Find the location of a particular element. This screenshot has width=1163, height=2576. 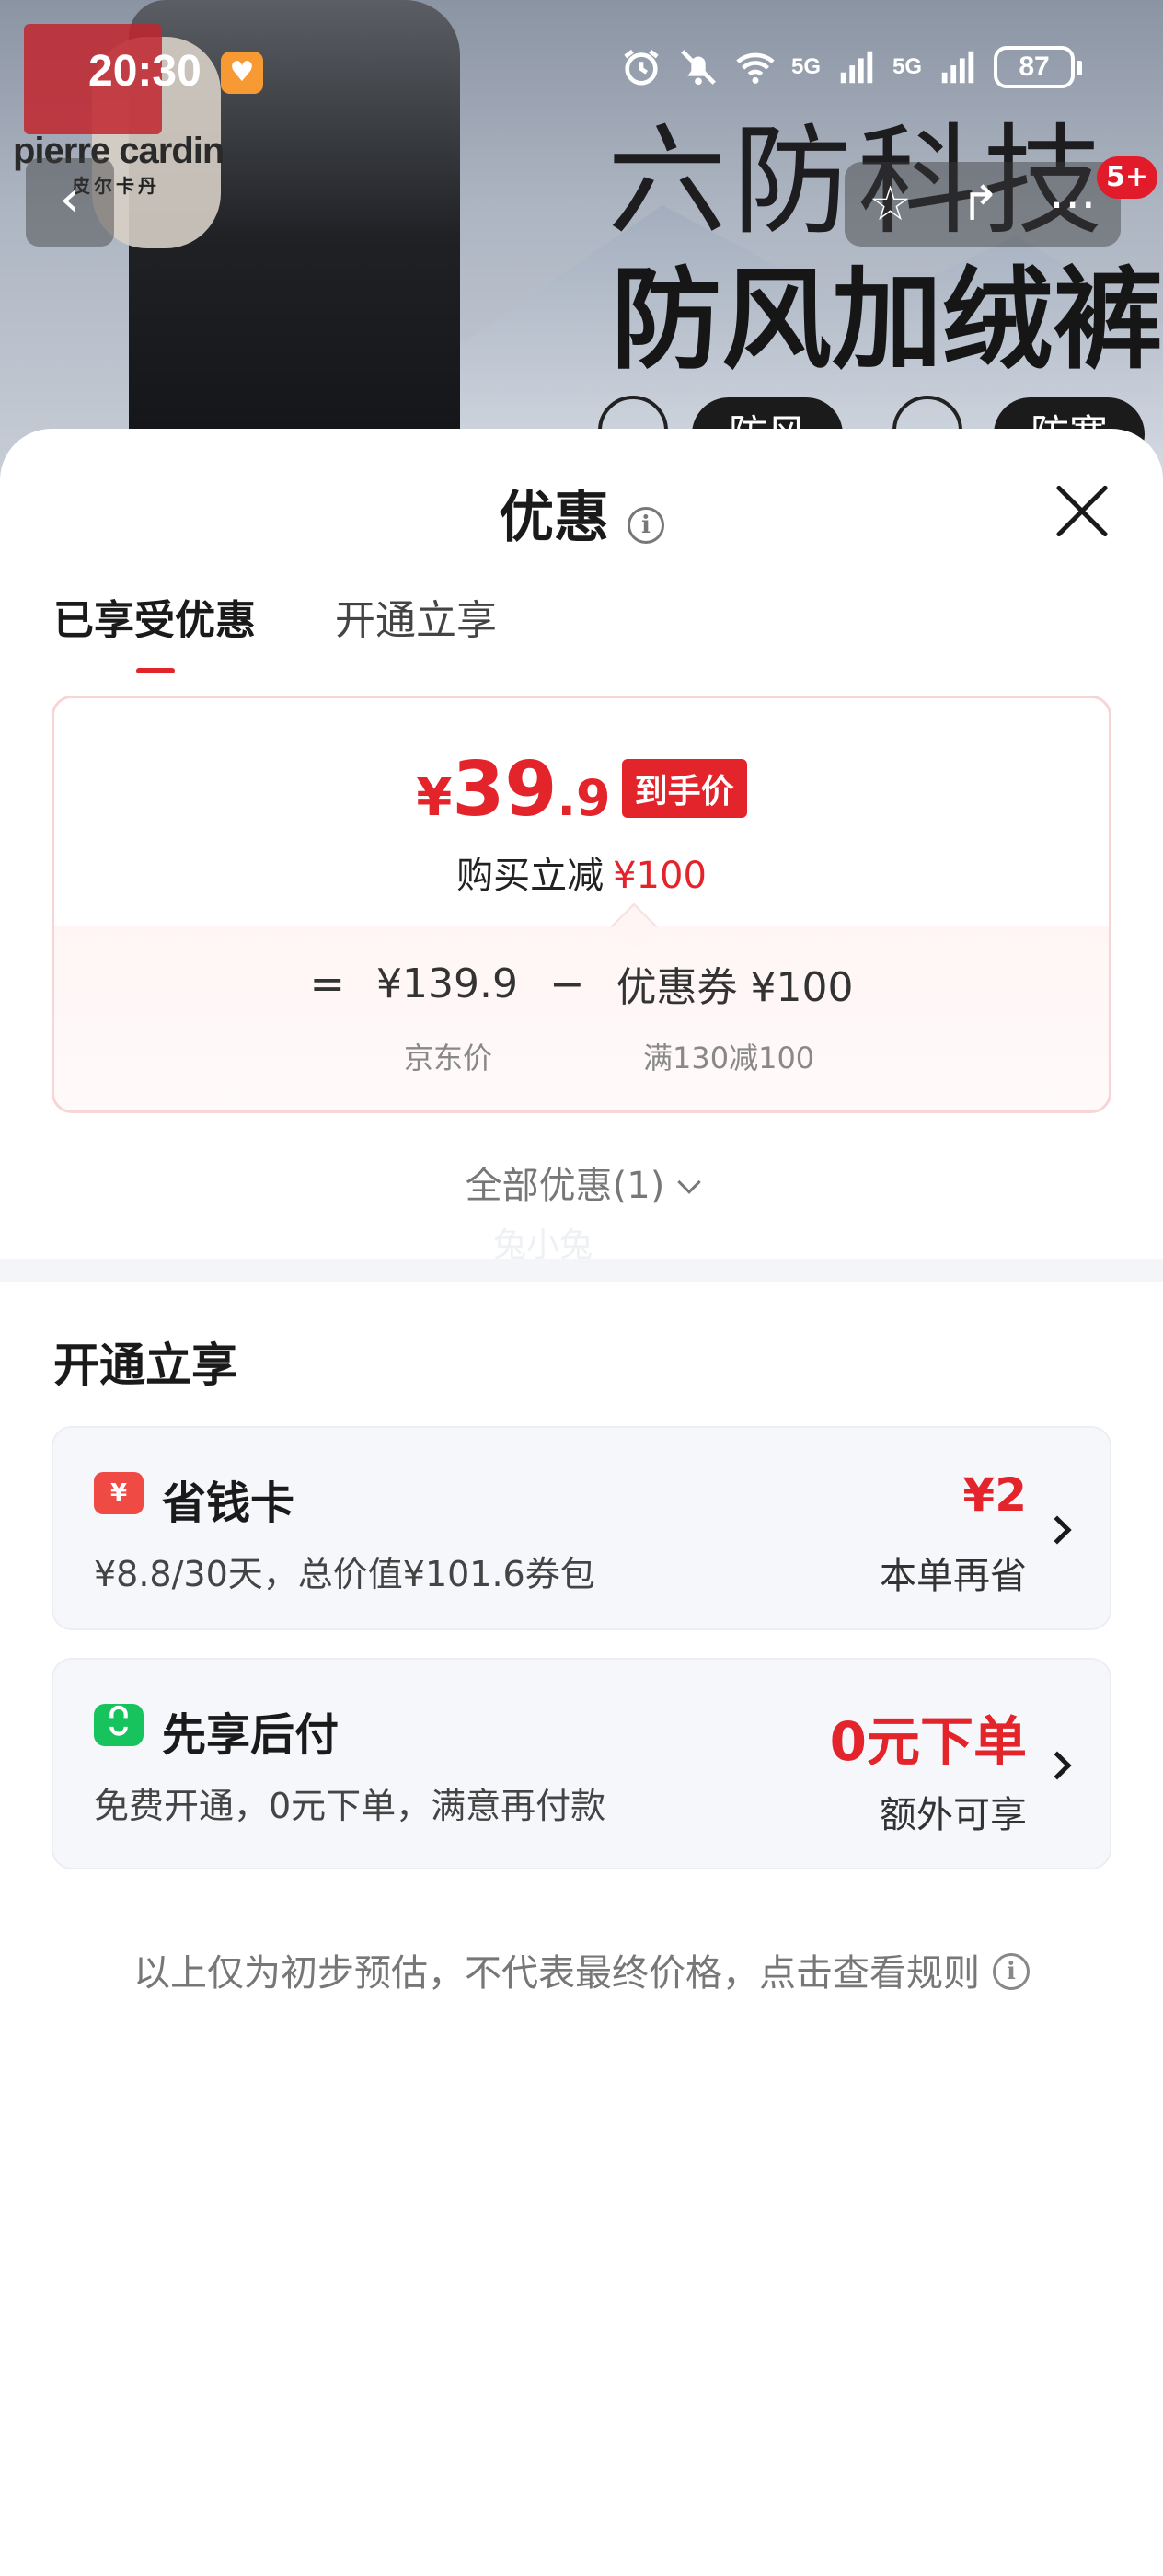

final-price-integer: 39 is located at coordinates (505, 790).